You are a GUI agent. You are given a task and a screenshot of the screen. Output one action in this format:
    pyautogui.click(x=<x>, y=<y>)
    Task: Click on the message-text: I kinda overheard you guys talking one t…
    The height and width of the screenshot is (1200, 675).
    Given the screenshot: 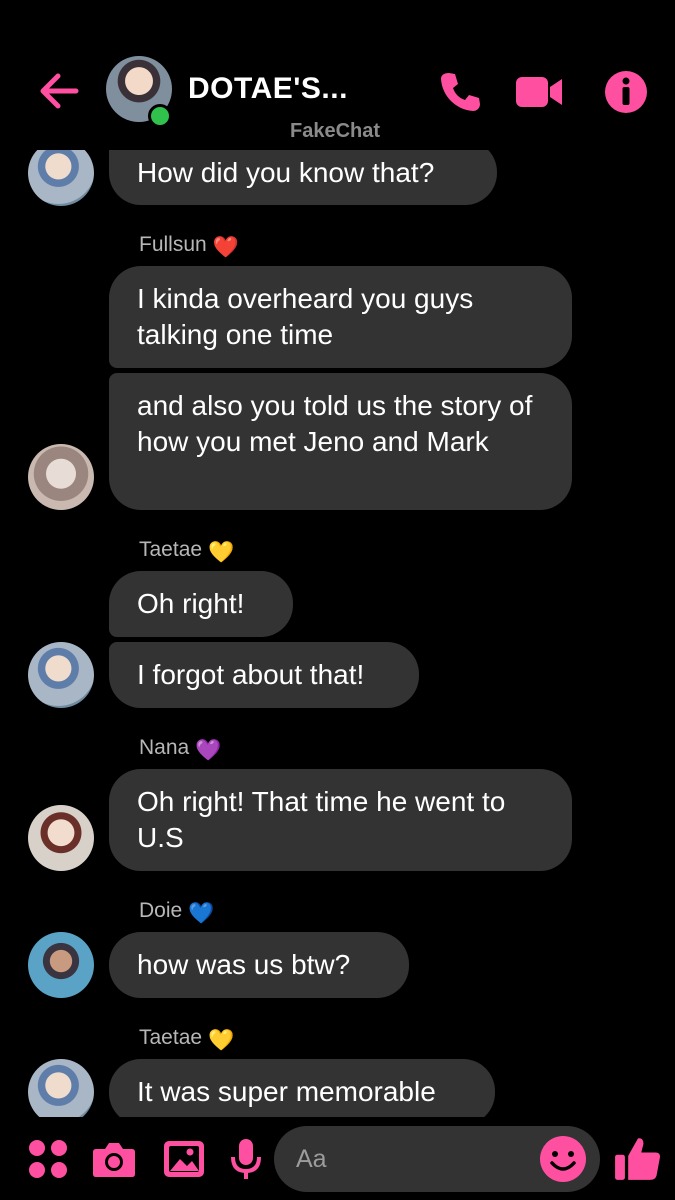 What is the action you would take?
    pyautogui.click(x=305, y=316)
    